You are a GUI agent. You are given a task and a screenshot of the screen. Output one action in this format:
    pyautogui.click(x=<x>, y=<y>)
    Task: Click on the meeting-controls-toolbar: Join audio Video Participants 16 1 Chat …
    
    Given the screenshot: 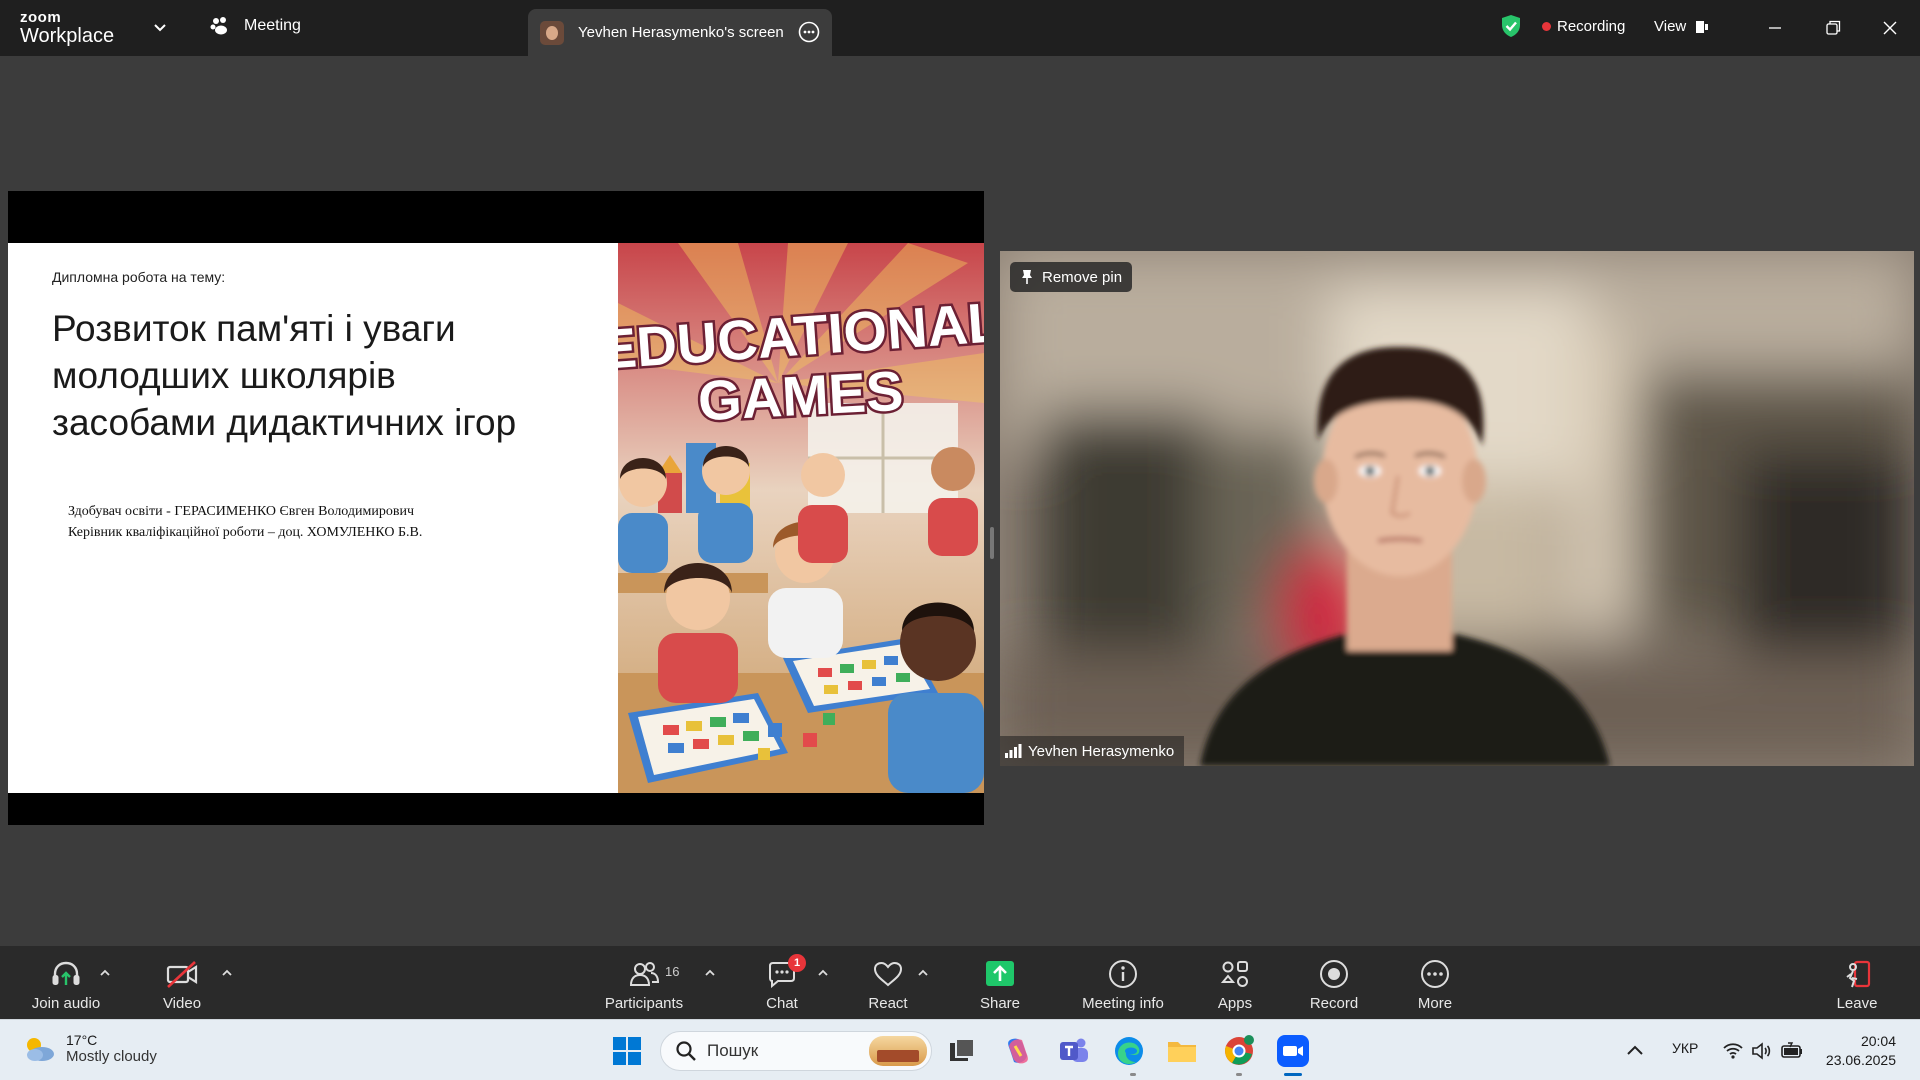 What is the action you would take?
    pyautogui.click(x=960, y=982)
    